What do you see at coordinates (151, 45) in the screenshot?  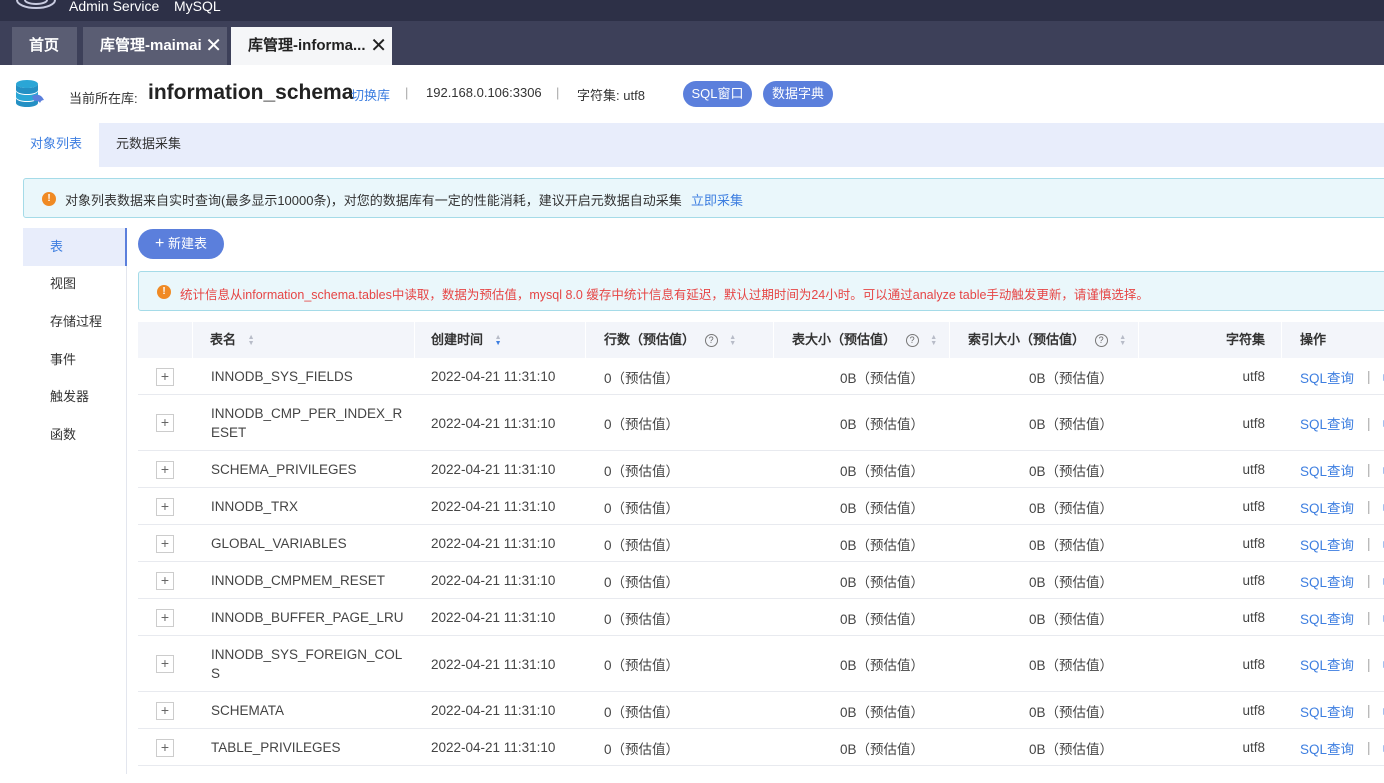 I see `tab-label: 库管理-maimai` at bounding box center [151, 45].